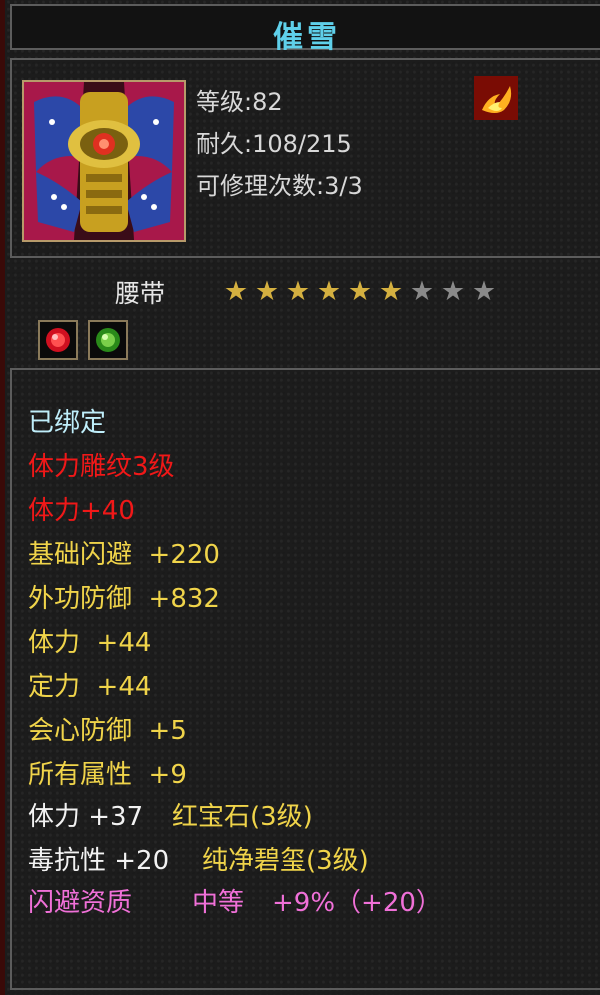 The image size is (600, 995). What do you see at coordinates (108, 340) in the screenshot?
I see `green-gem-icon` at bounding box center [108, 340].